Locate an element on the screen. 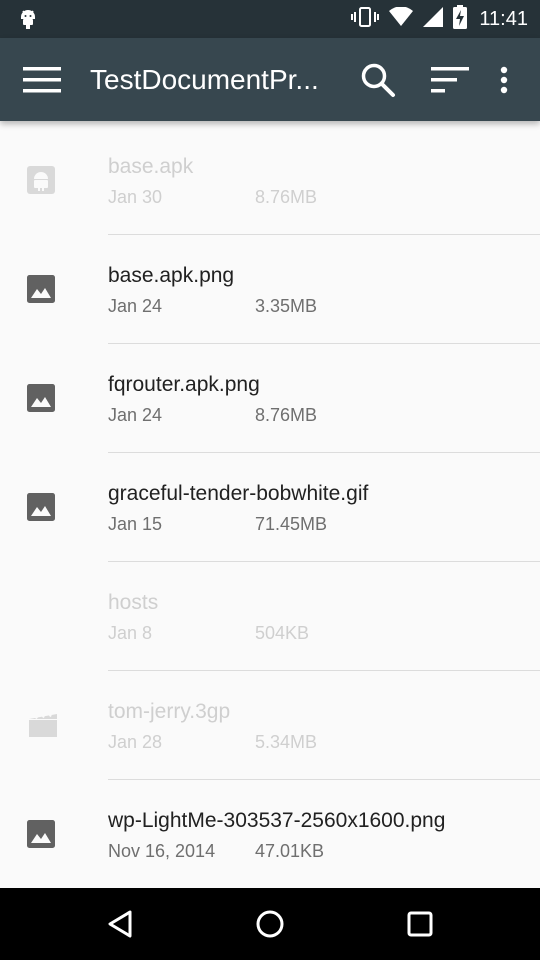 The image size is (540, 960). file-name: tom-jerry.3gp is located at coordinates (169, 711).